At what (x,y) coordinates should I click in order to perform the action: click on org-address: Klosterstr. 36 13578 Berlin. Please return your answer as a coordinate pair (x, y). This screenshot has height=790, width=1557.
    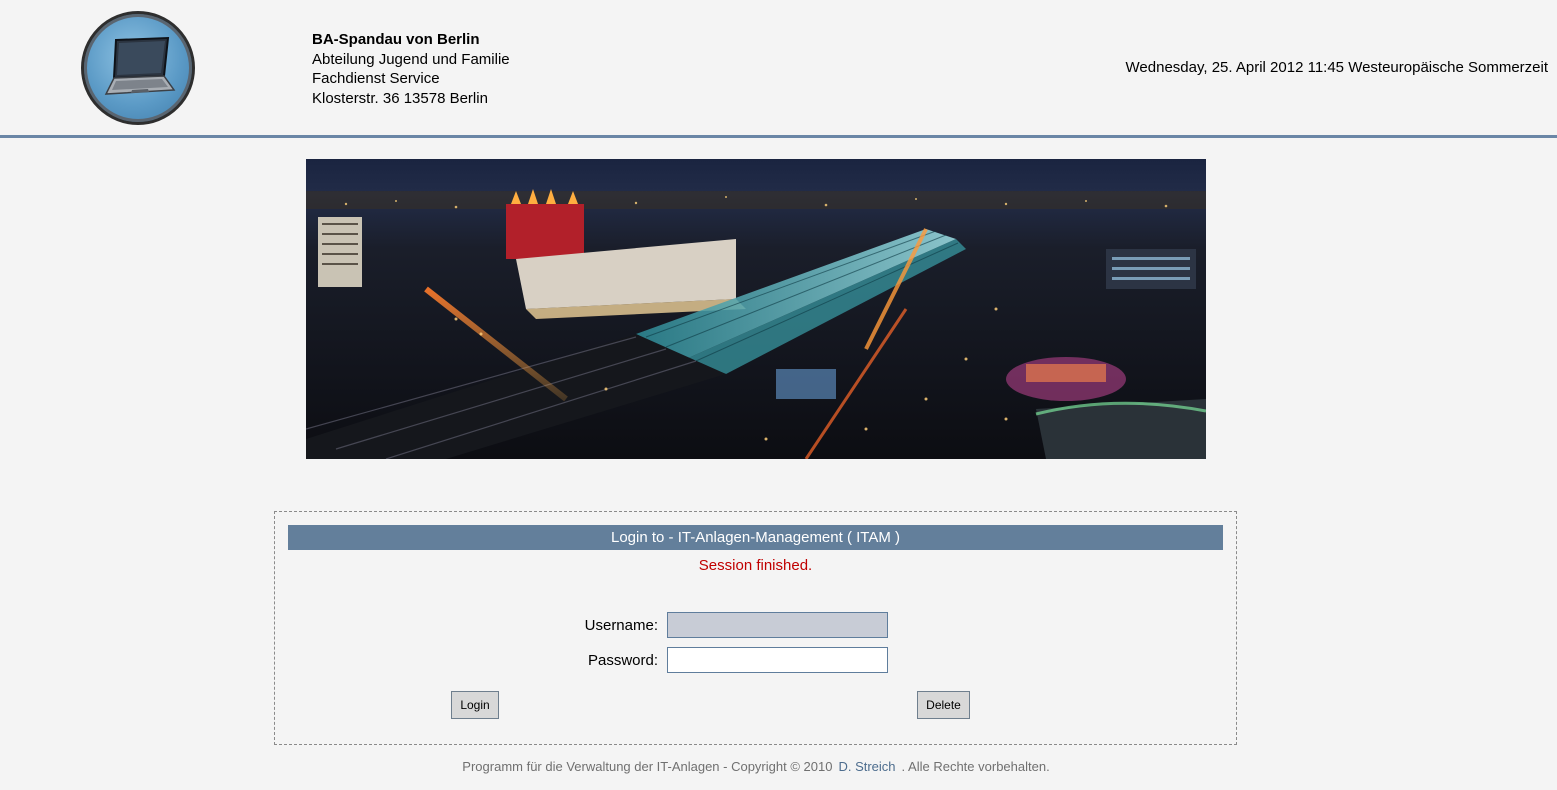
    Looking at the image, I should click on (400, 98).